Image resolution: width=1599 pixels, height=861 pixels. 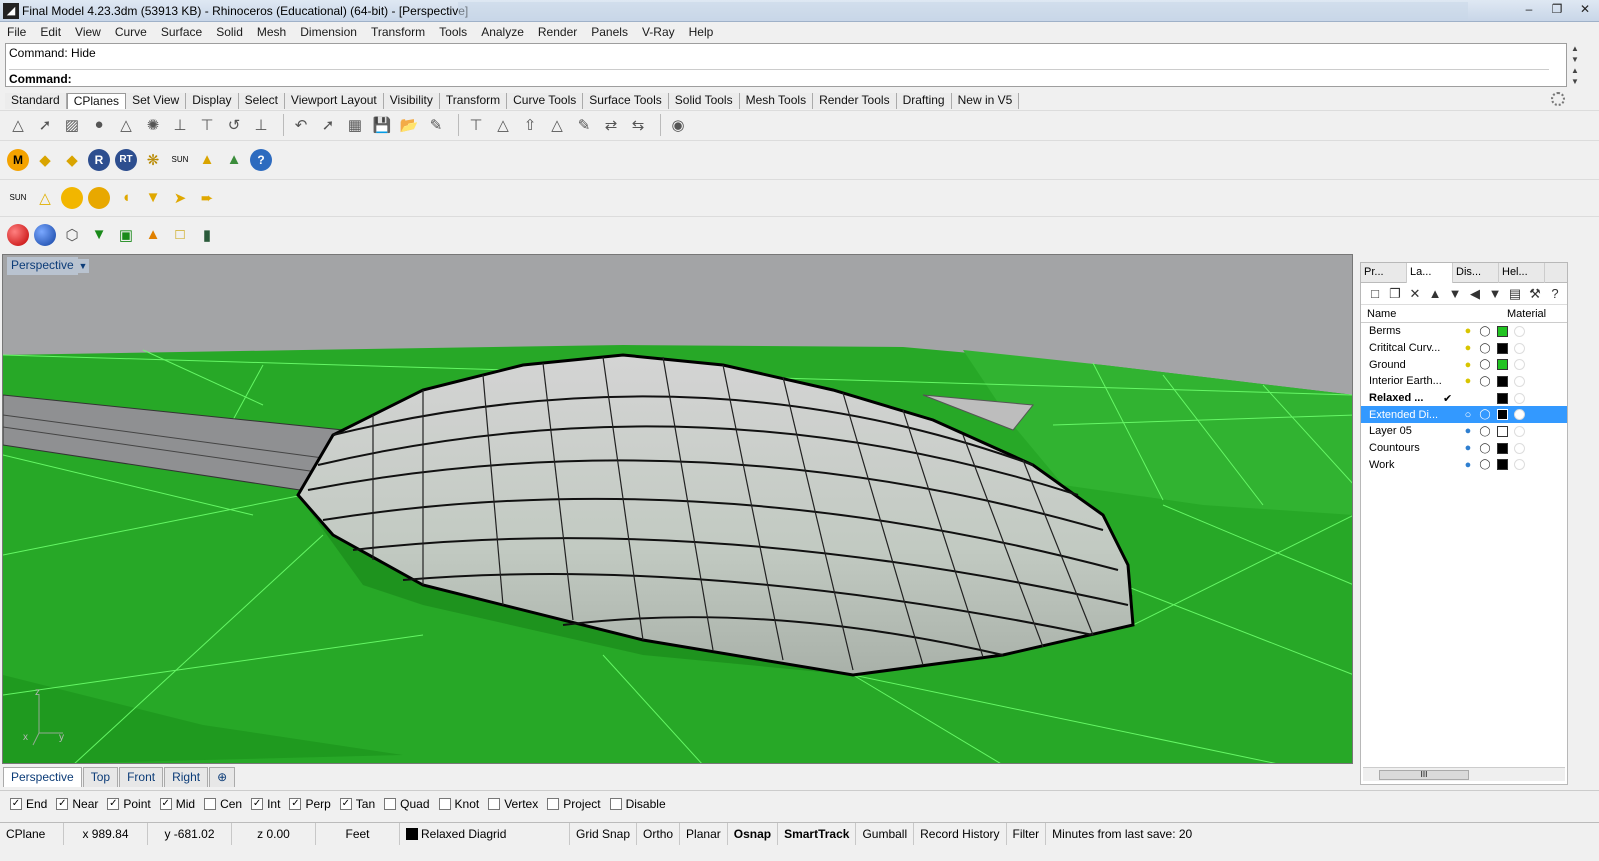 I want to click on osnap-point: ✓ Point, so click(x=129, y=804).